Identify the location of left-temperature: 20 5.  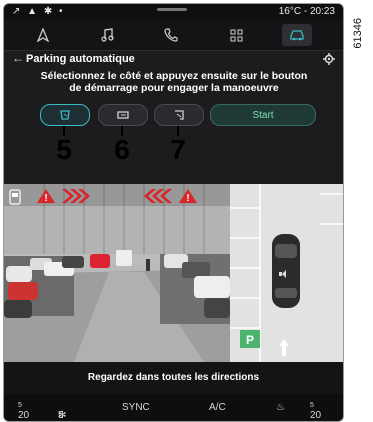
(23, 411).